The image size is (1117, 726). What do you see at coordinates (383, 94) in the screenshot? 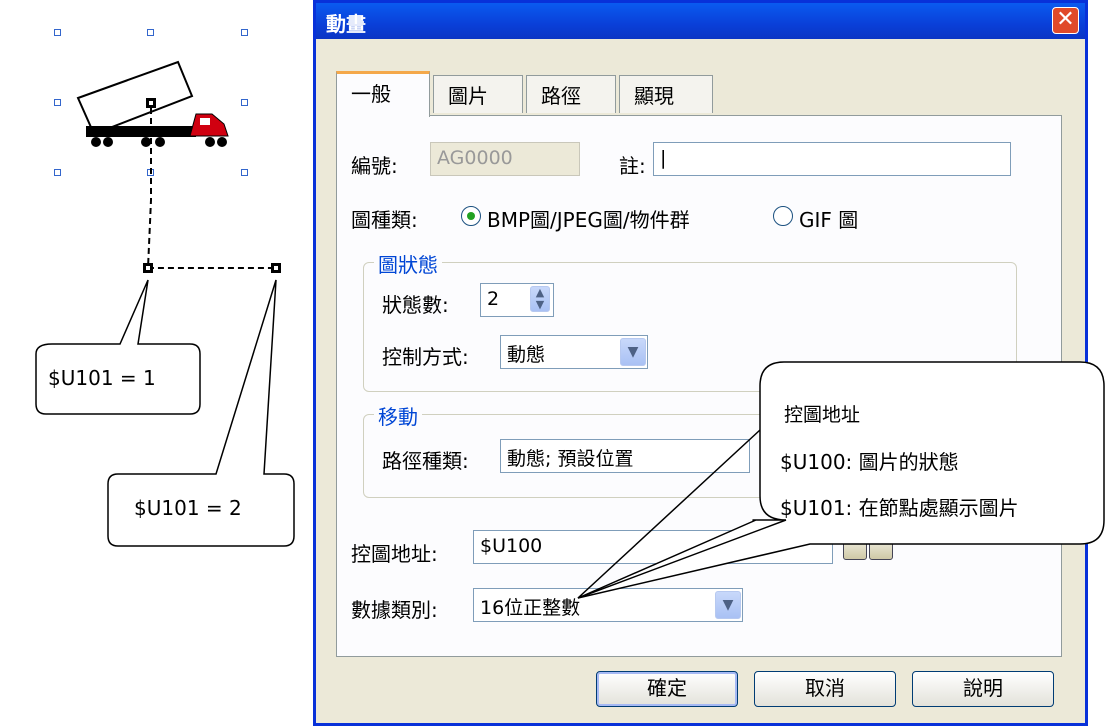
I see `tab-general: 一般` at bounding box center [383, 94].